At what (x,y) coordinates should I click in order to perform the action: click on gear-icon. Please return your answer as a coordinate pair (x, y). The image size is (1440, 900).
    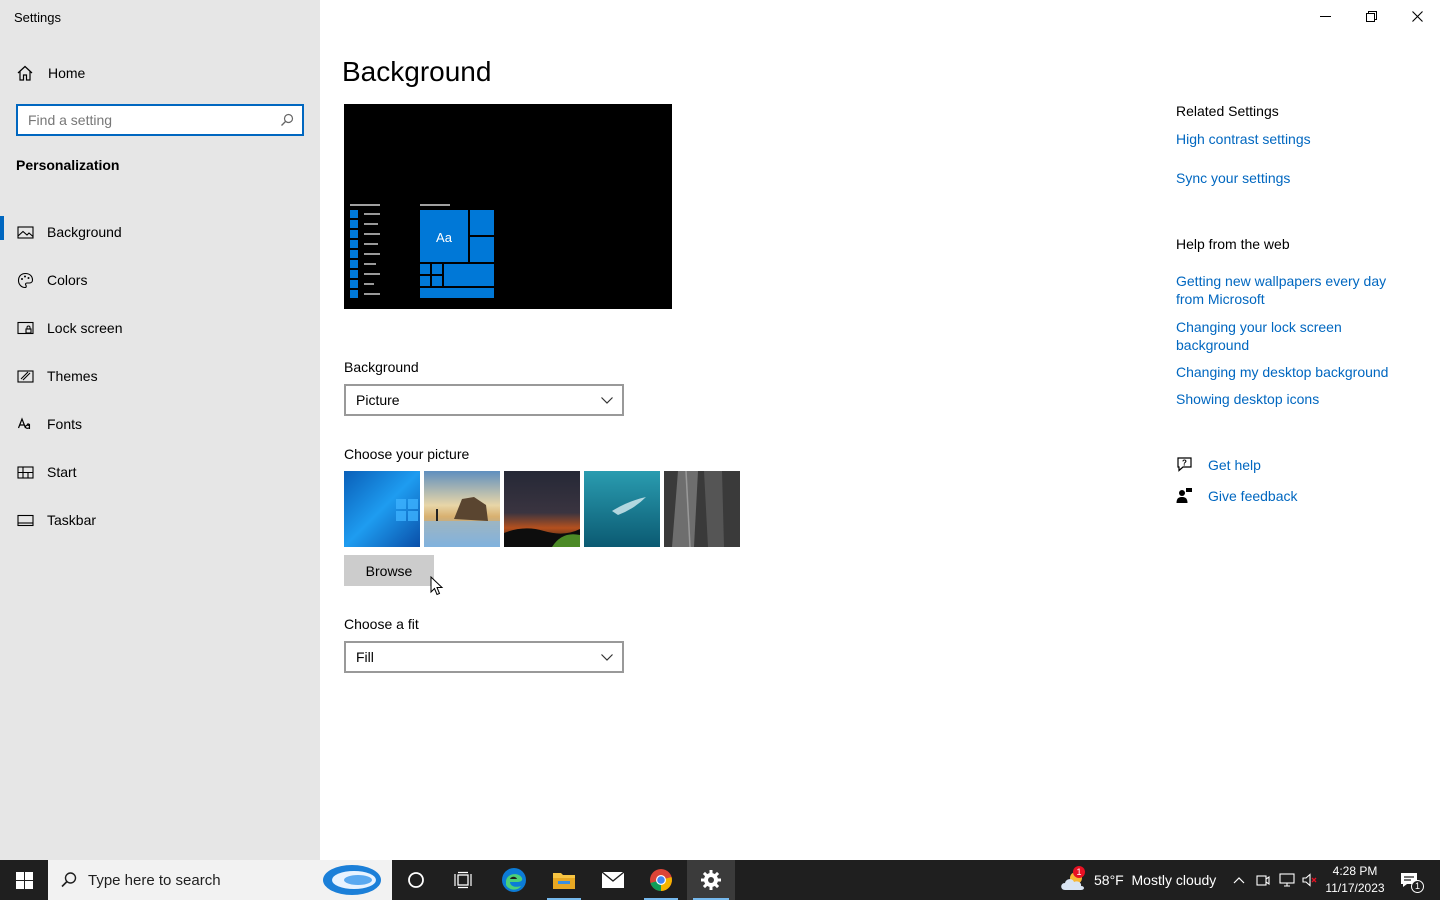
    Looking at the image, I should click on (711, 880).